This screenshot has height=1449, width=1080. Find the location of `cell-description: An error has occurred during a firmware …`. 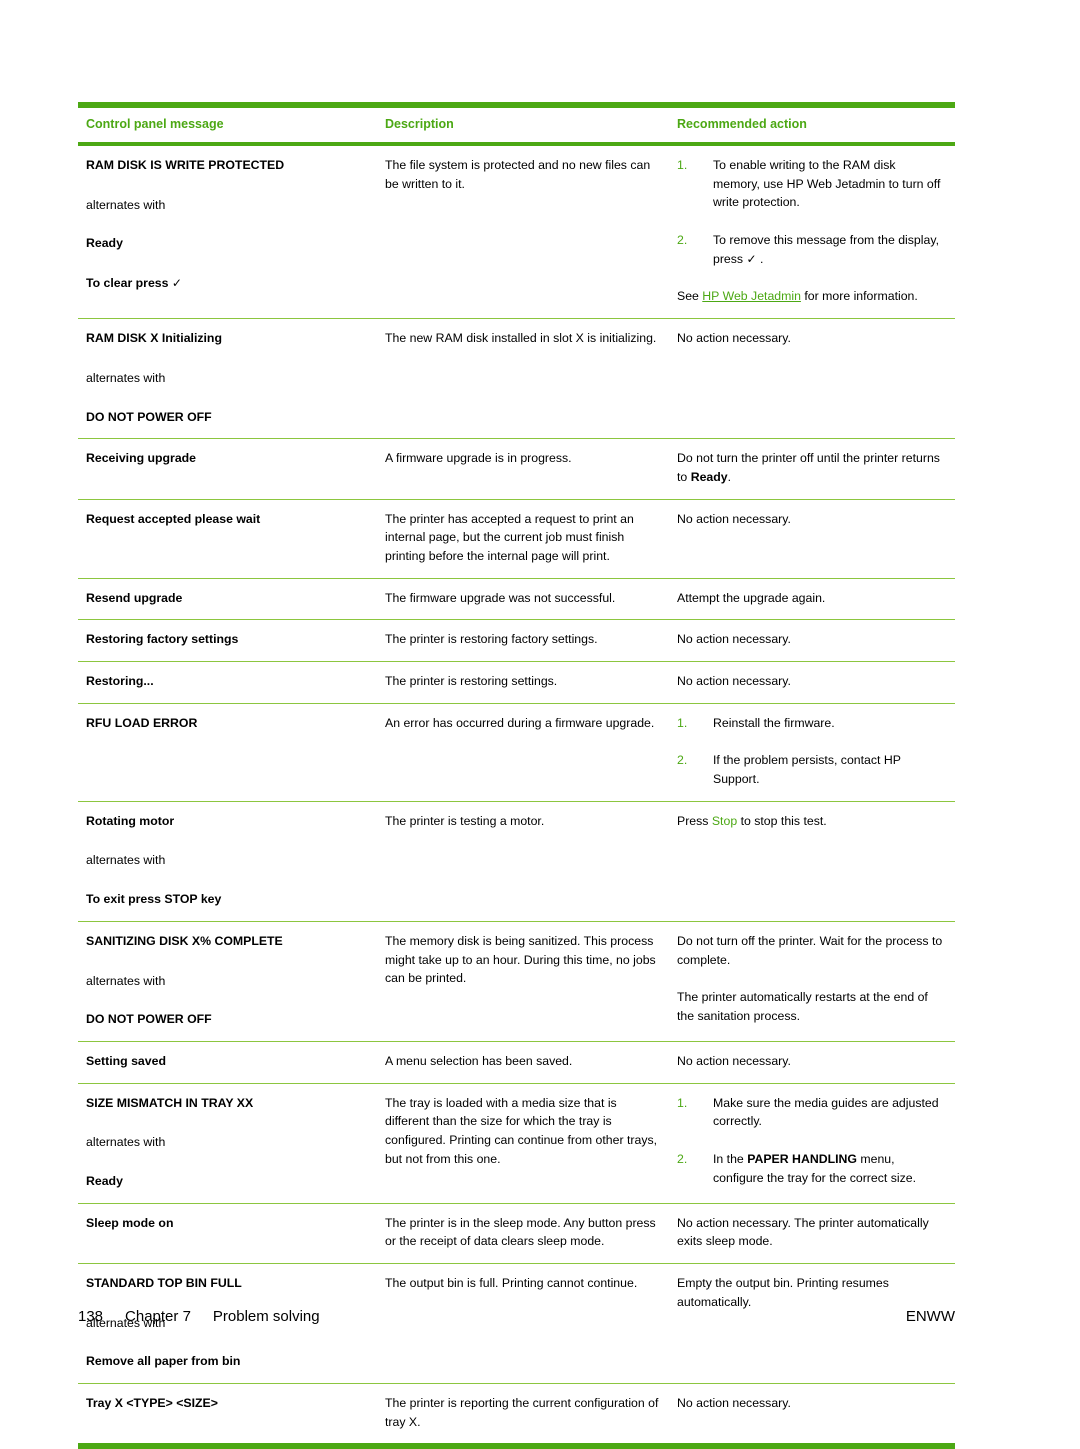

cell-description: An error has occurred during a firmware … is located at coordinates (523, 752).